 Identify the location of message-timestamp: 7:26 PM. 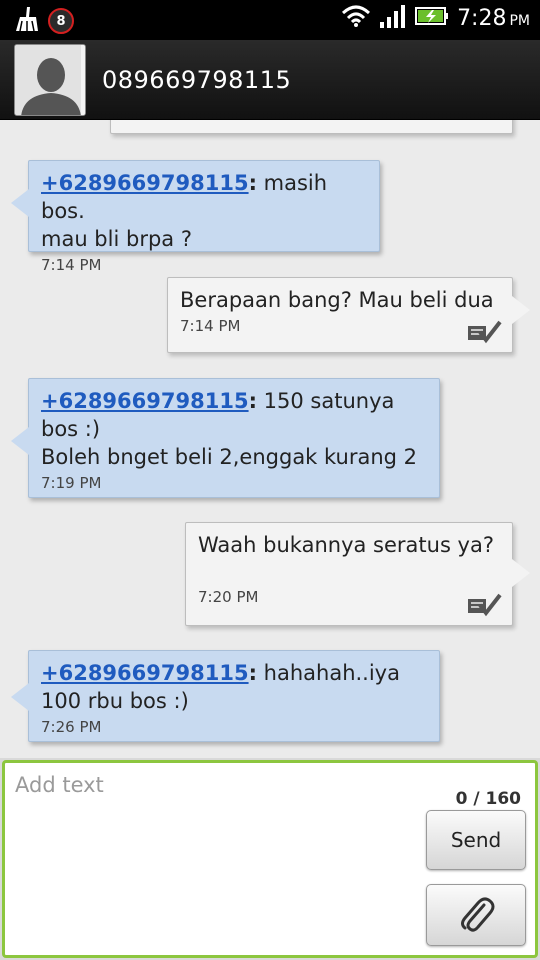
(71, 727).